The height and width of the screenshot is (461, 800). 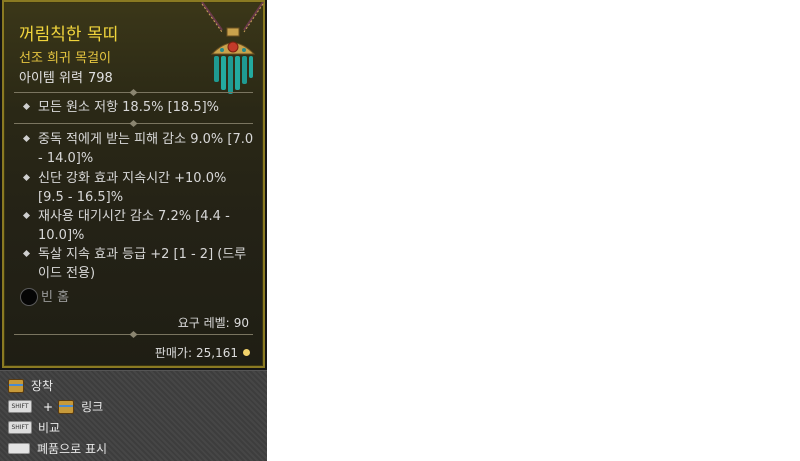 I want to click on item-power-value: 798, so click(x=100, y=78).